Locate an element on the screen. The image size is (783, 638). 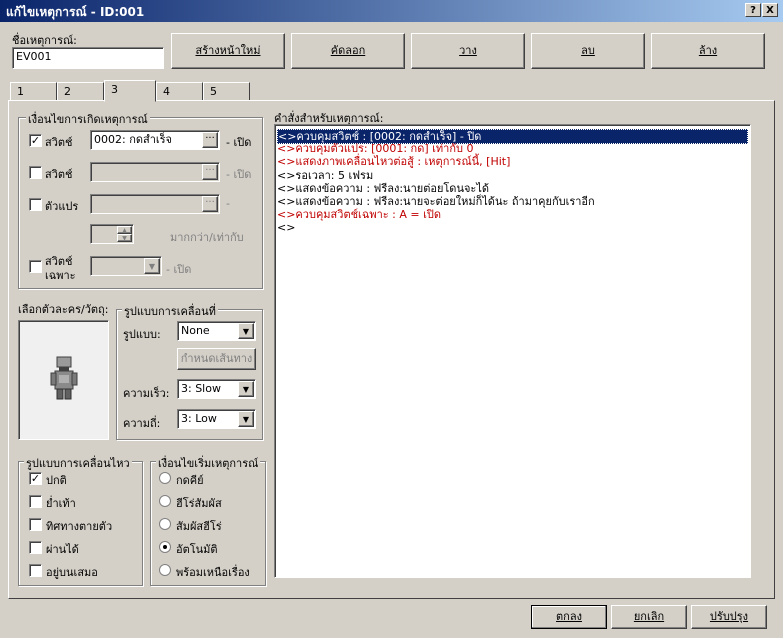
self-switch-dropdown-icon: ▼ is located at coordinates (152, 266).